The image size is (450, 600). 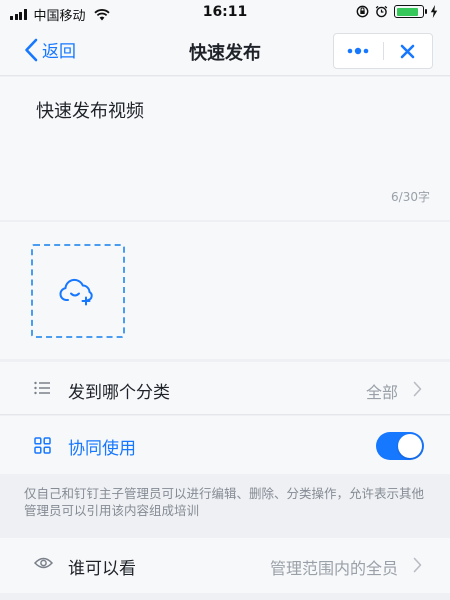 What do you see at coordinates (407, 11) in the screenshot?
I see `battery-fill` at bounding box center [407, 11].